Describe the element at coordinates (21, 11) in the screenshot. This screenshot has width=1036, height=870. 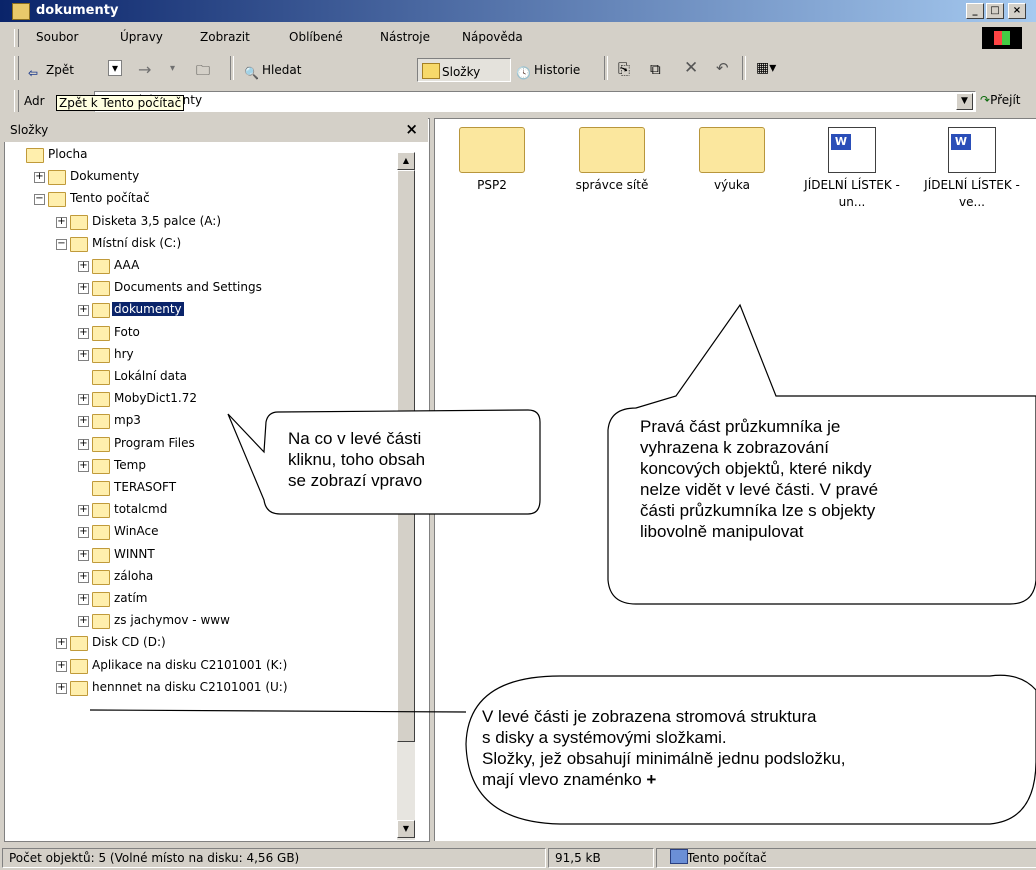
I see `folder-window-icon` at that location.